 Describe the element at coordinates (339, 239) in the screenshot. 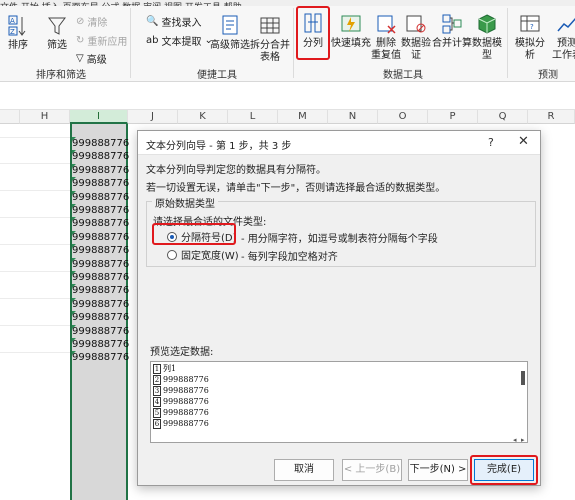

I see `delimited-description: - 用分隔字符，如逗号或制表符分隔每个字段` at that location.